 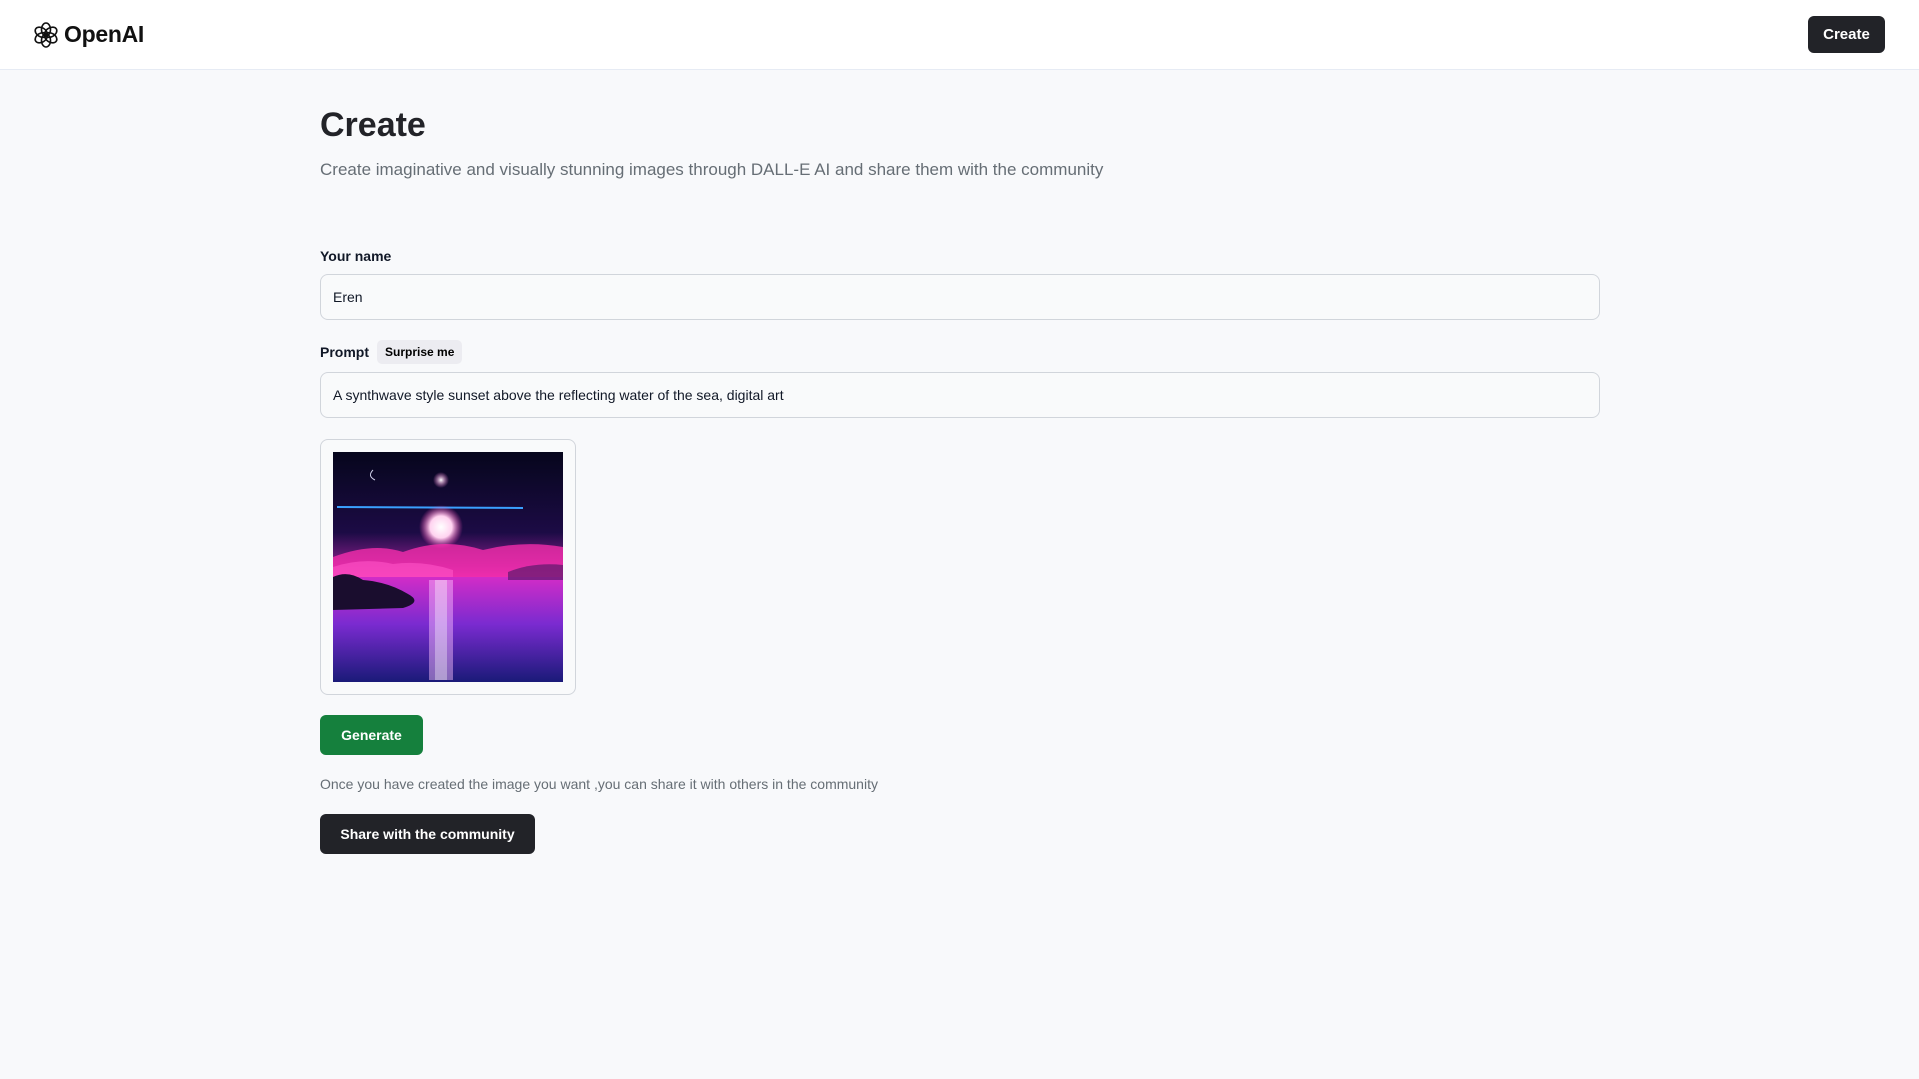 What do you see at coordinates (427, 834) in the screenshot?
I see `share-with-community-button: Share with the community` at bounding box center [427, 834].